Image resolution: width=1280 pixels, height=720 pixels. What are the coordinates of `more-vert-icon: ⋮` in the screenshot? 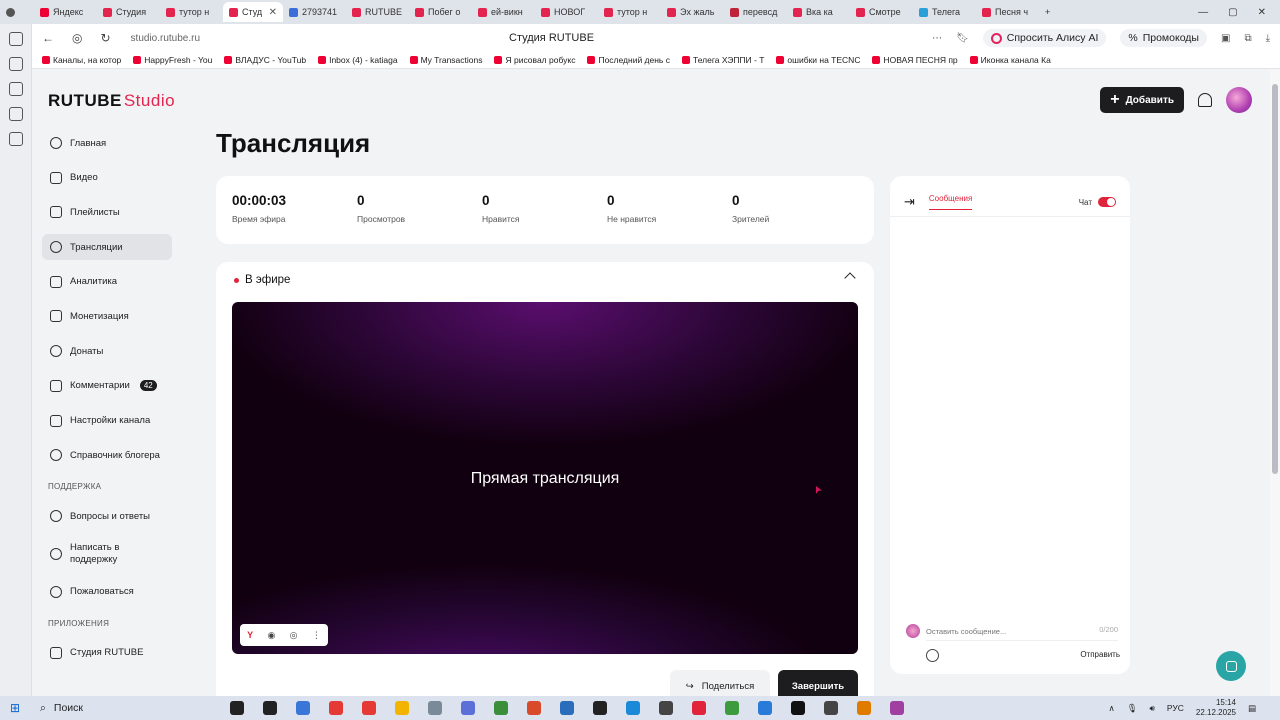 It's located at (316, 635).